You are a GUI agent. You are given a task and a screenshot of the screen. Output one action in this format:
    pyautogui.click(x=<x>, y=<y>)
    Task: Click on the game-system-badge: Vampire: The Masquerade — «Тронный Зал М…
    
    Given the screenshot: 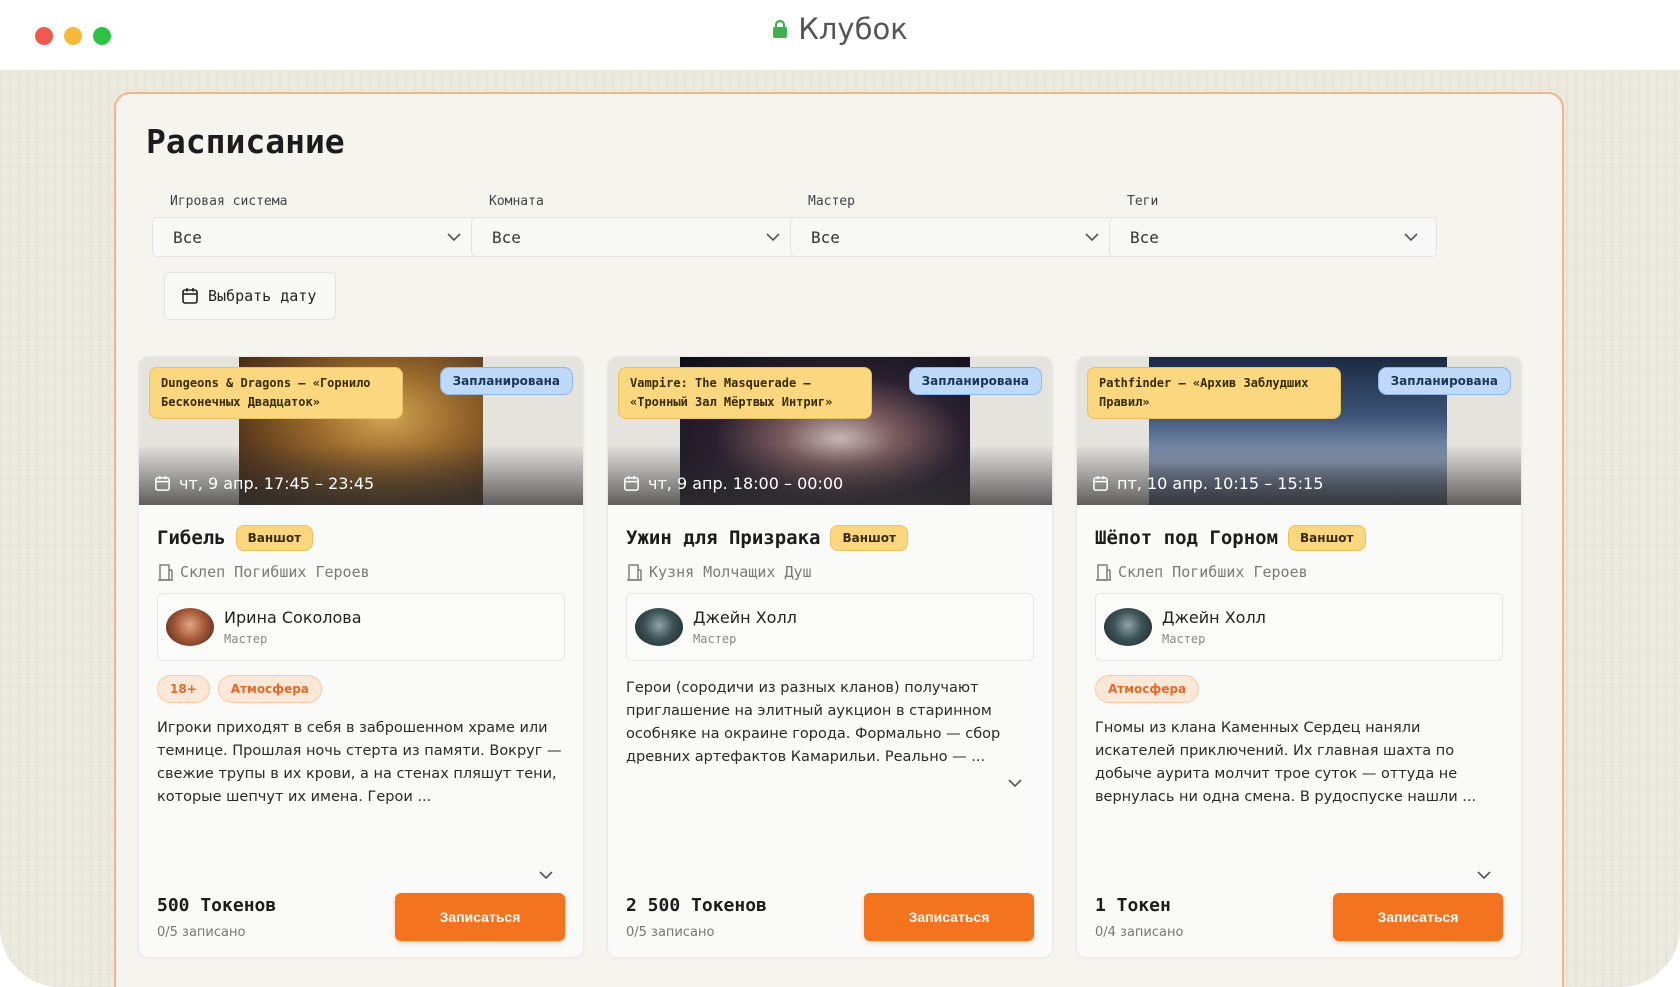 What is the action you would take?
    pyautogui.click(x=745, y=393)
    